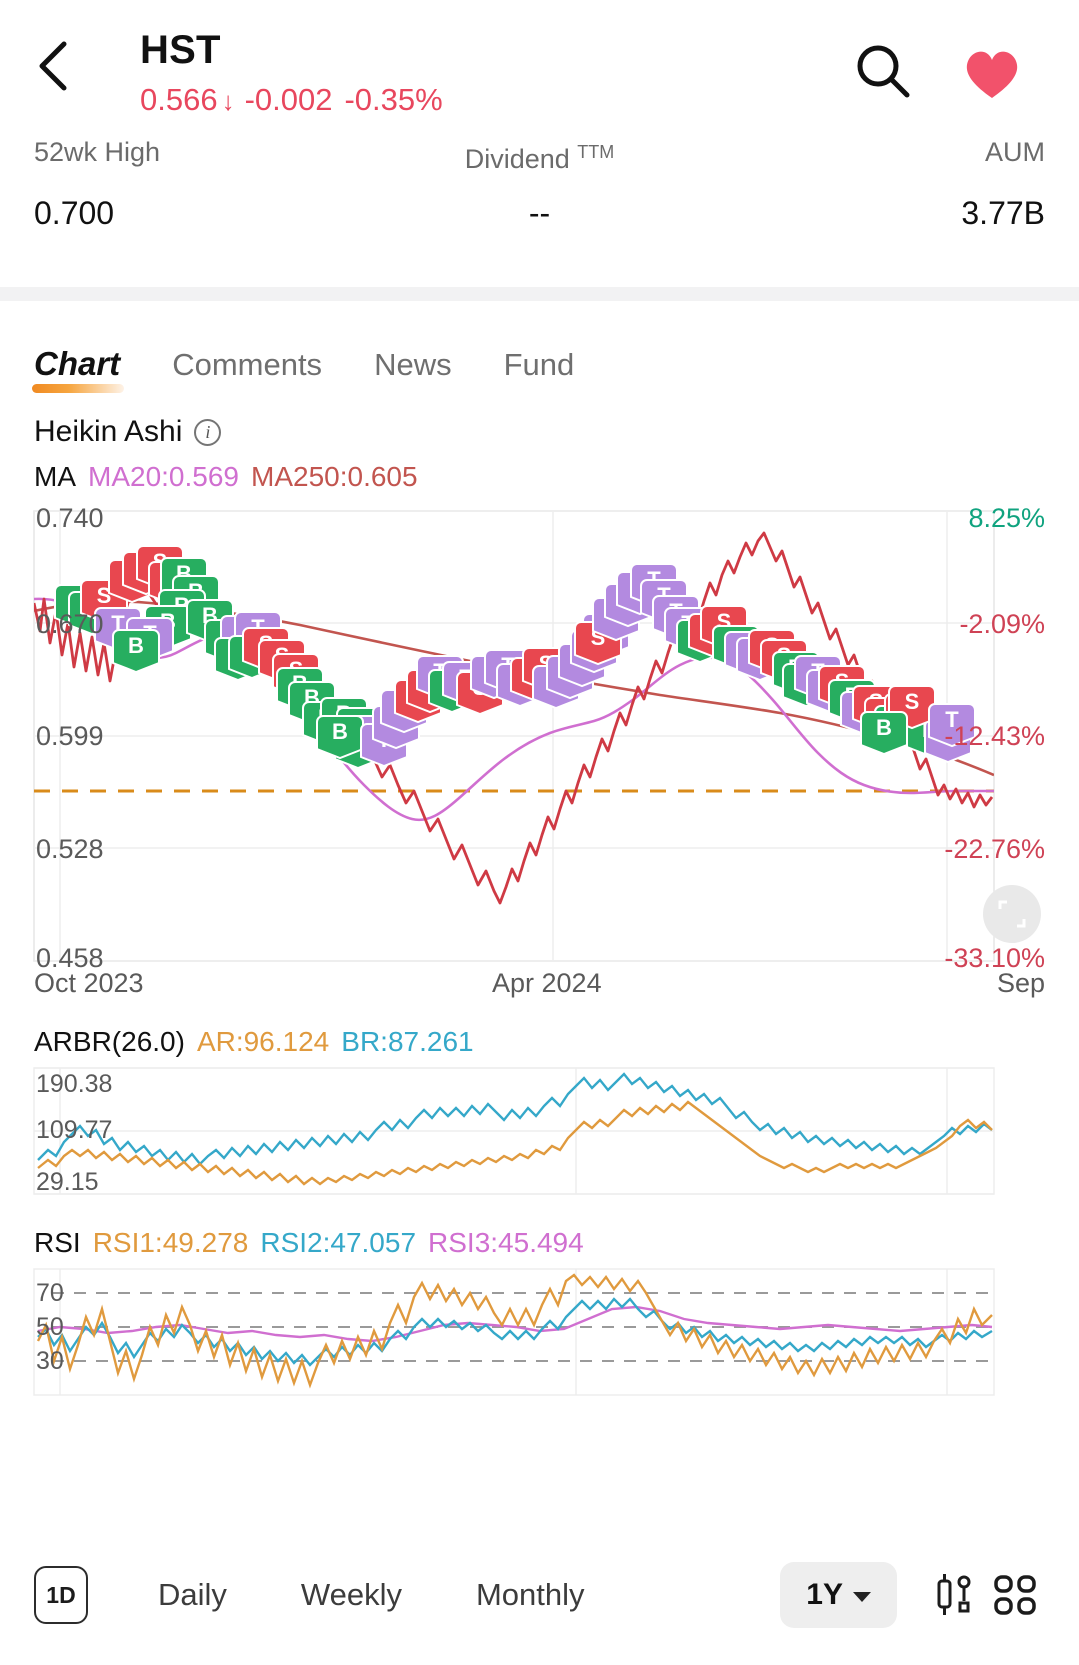 The image size is (1079, 1665). I want to click on rsi-plot-svg, so click(514, 1332).